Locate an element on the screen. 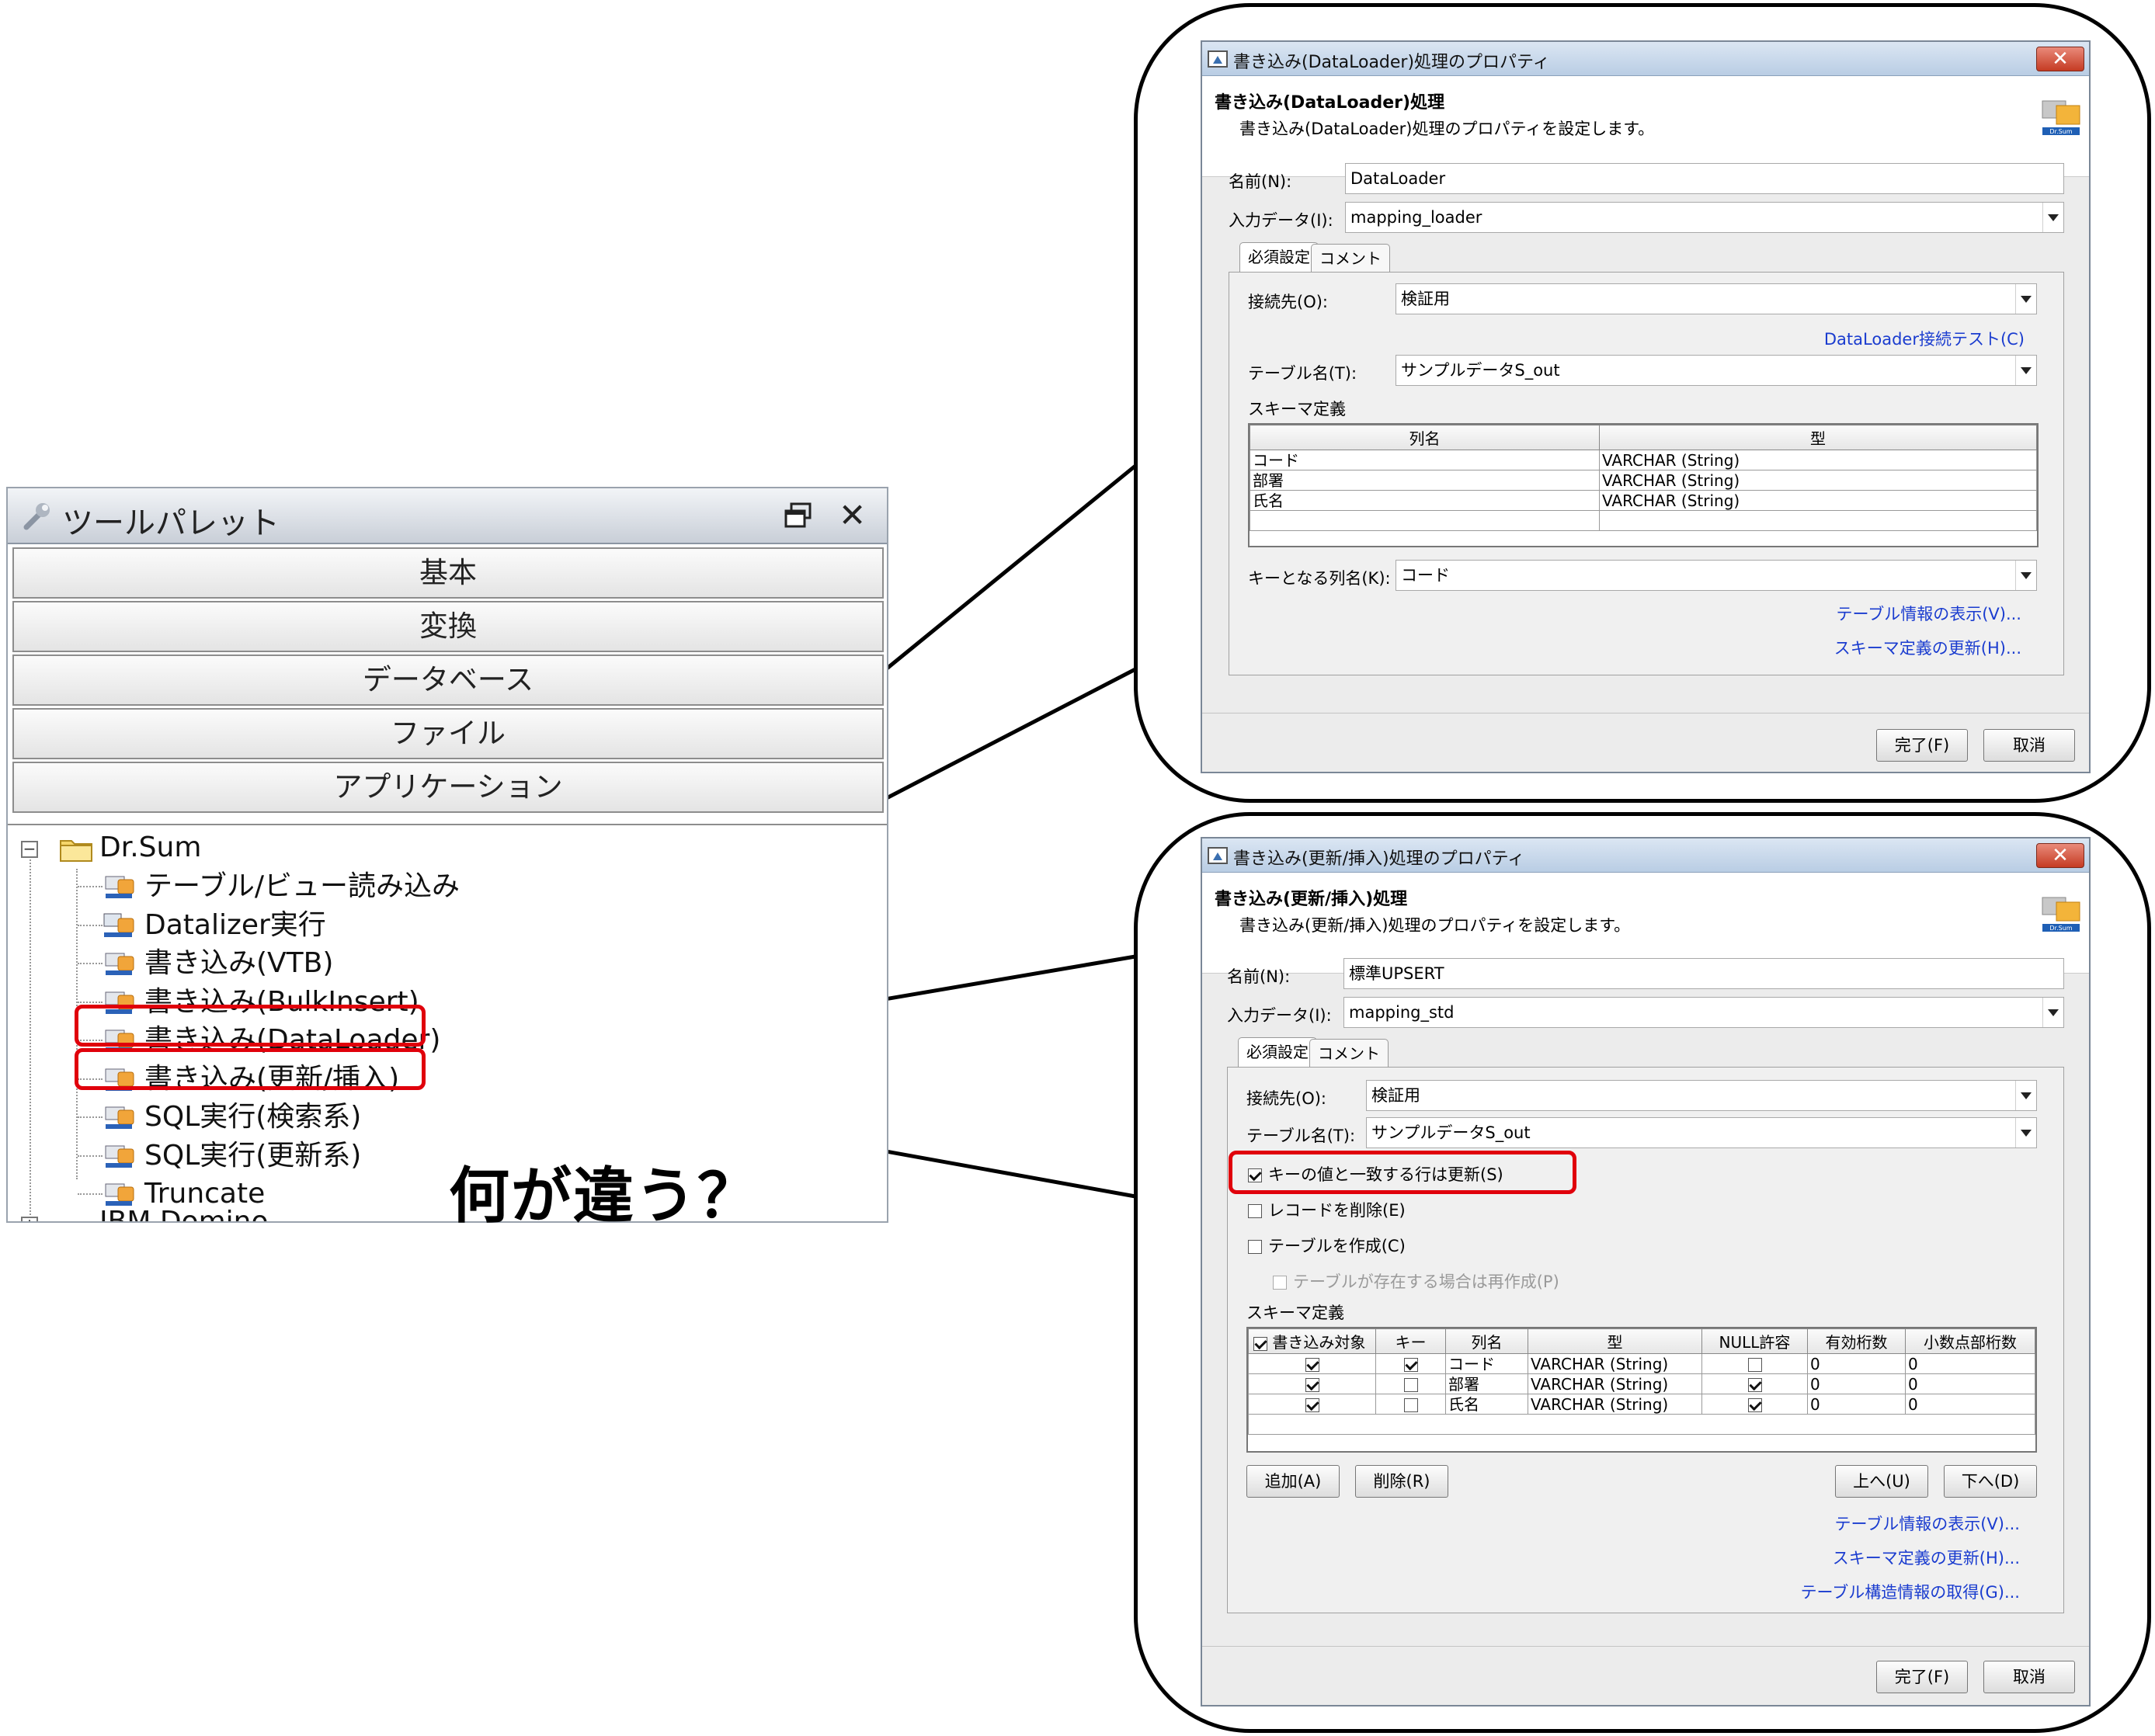 The height and width of the screenshot is (1736, 2155). category-application: アプリケーション is located at coordinates (448, 787).